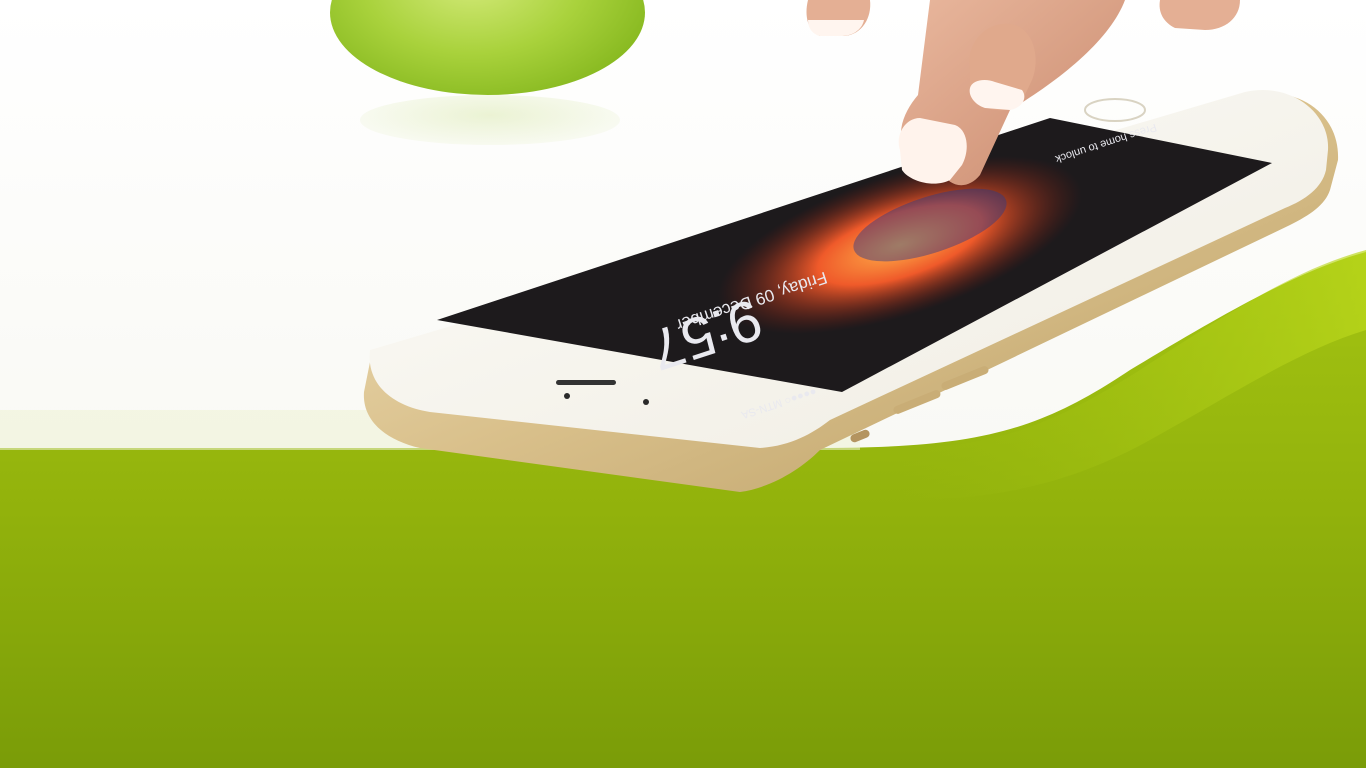 The width and height of the screenshot is (1366, 768). I want to click on home-button, so click(1115, 110).